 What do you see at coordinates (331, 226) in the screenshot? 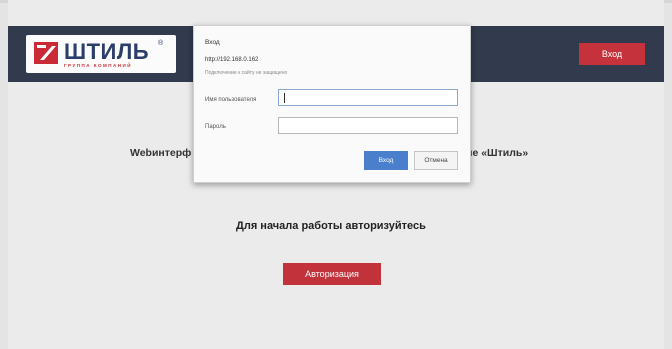
I see `authorization-prompt: Для начала работы авторизуйтесь` at bounding box center [331, 226].